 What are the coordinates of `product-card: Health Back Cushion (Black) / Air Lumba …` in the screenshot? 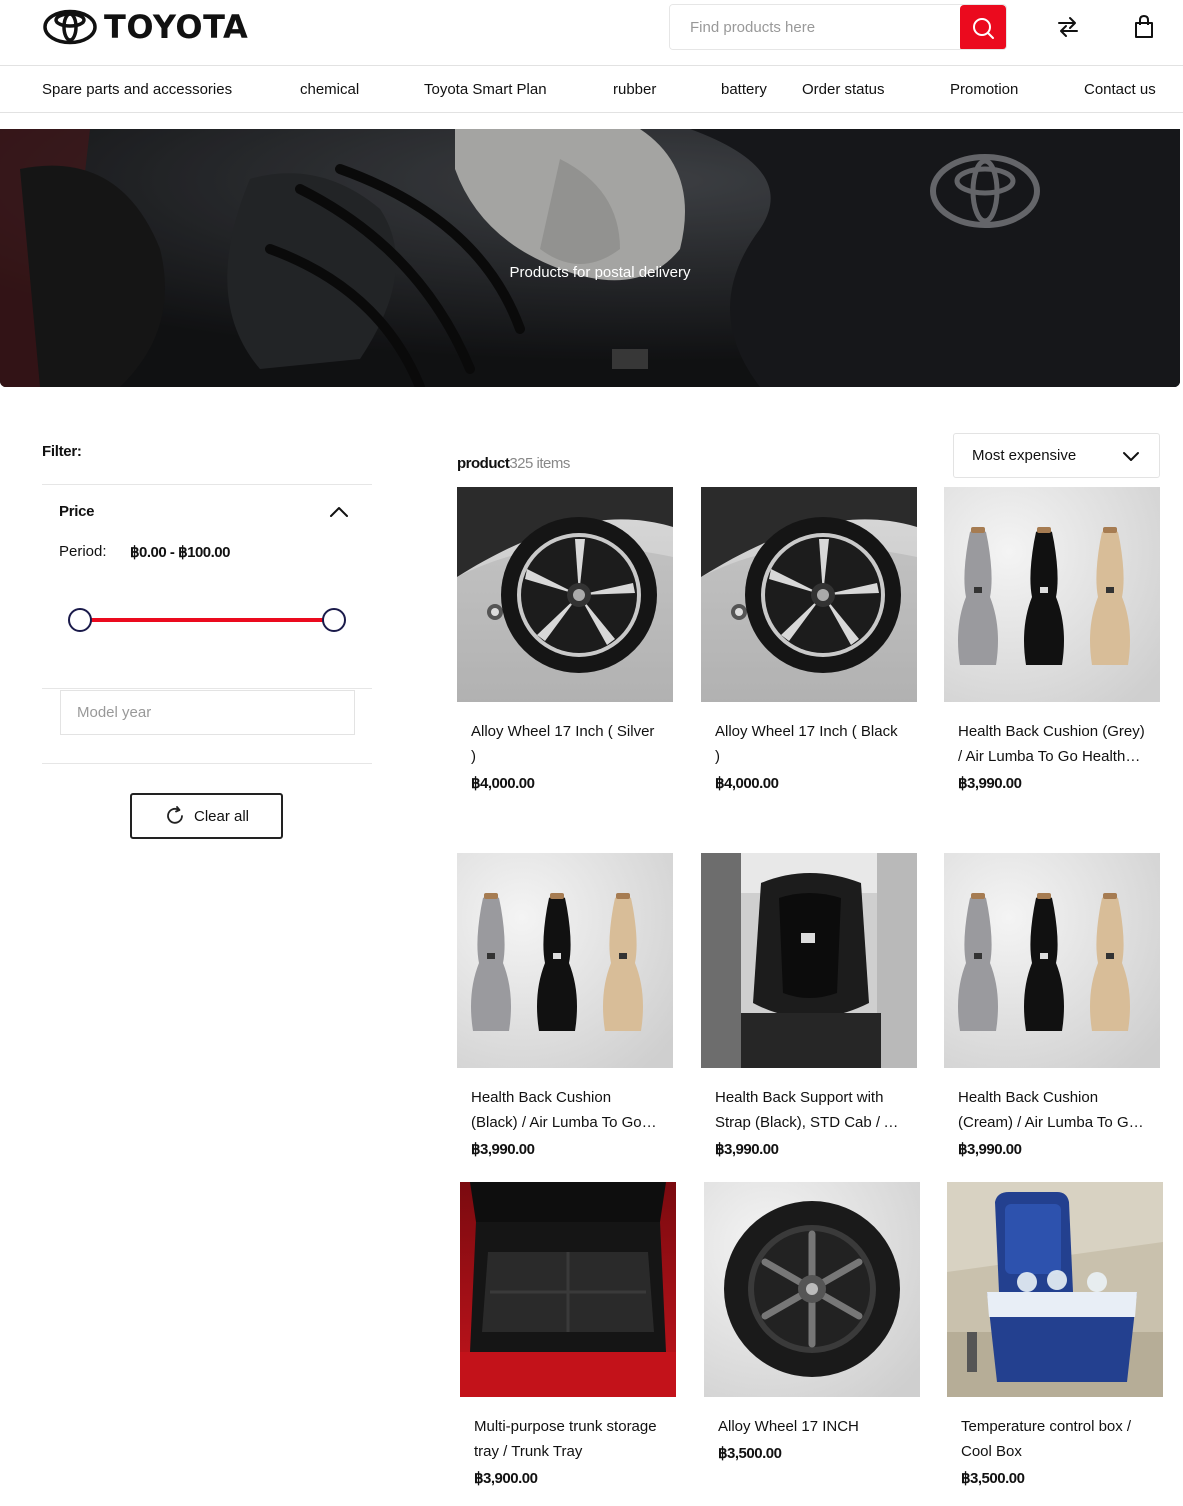 It's located at (565, 1005).